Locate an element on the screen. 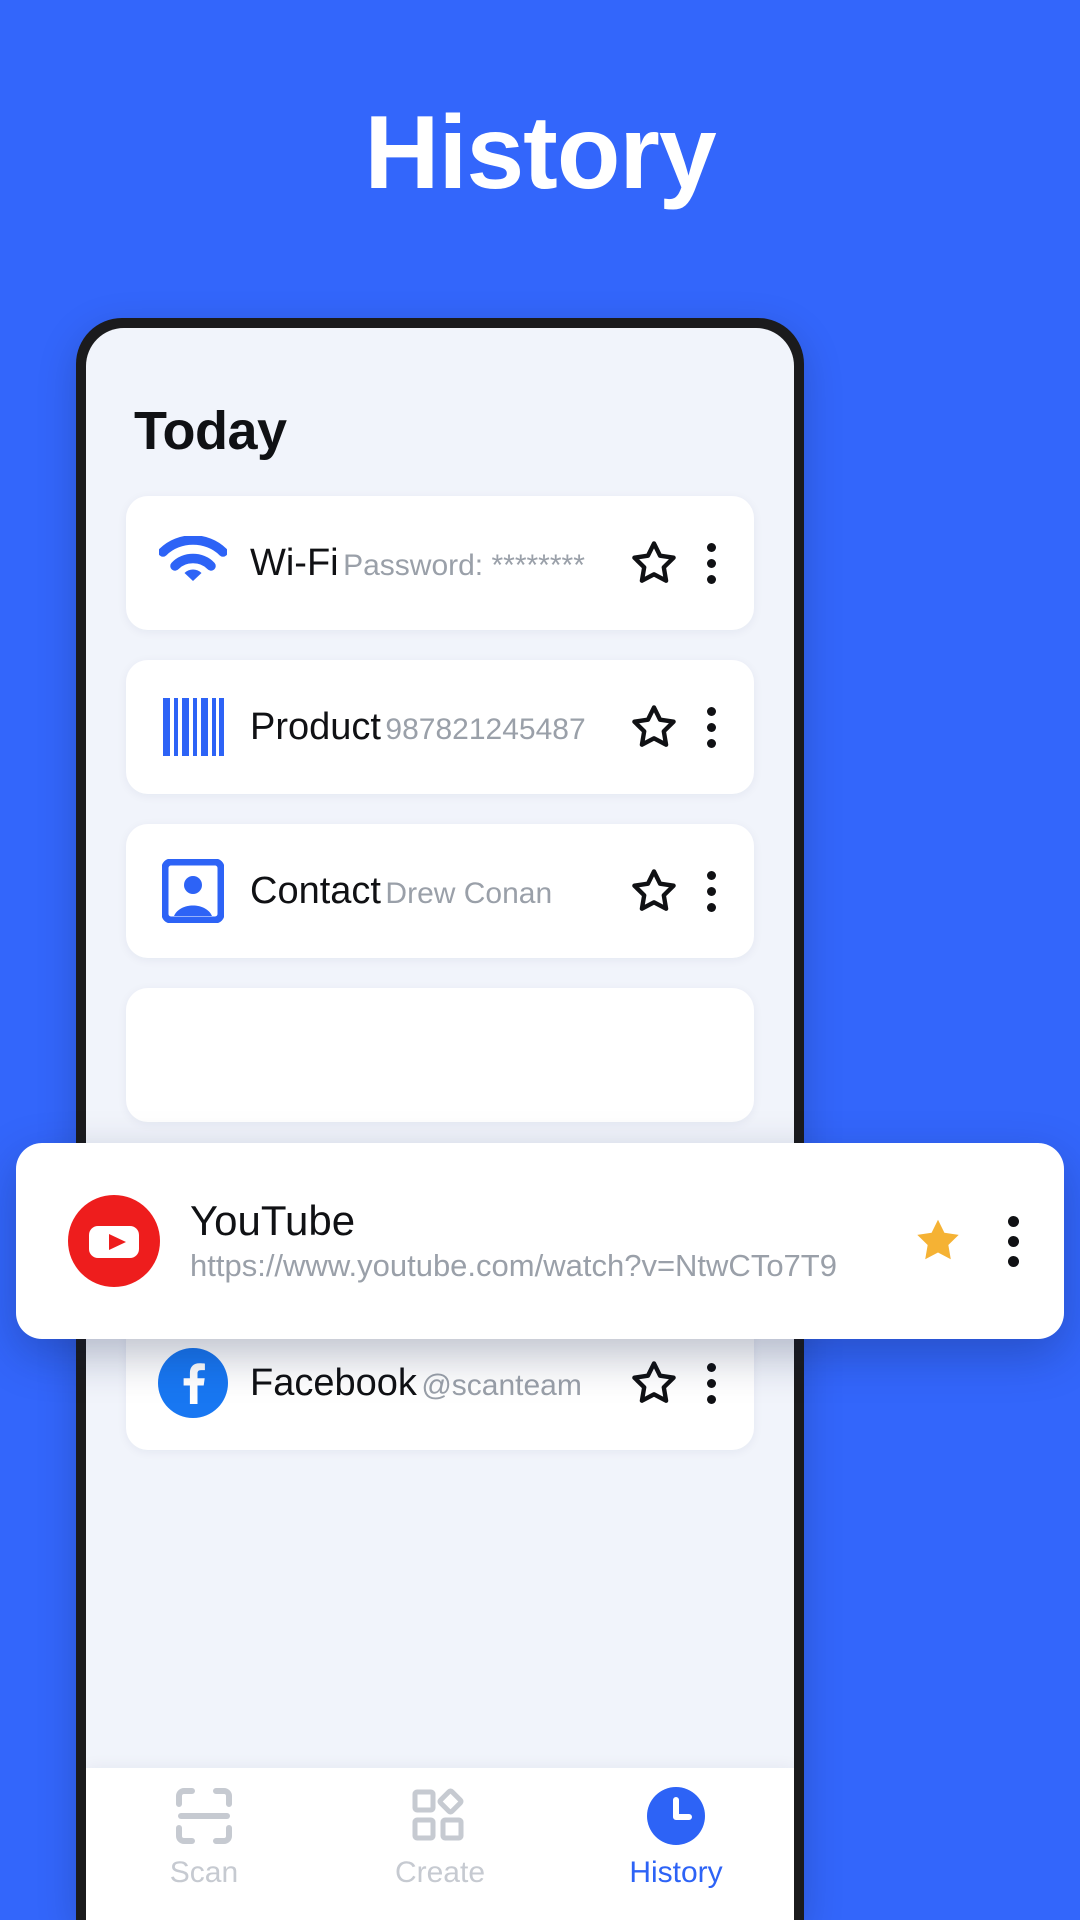 This screenshot has height=1920, width=1080. nav-label-create: Create is located at coordinates (440, 1872).